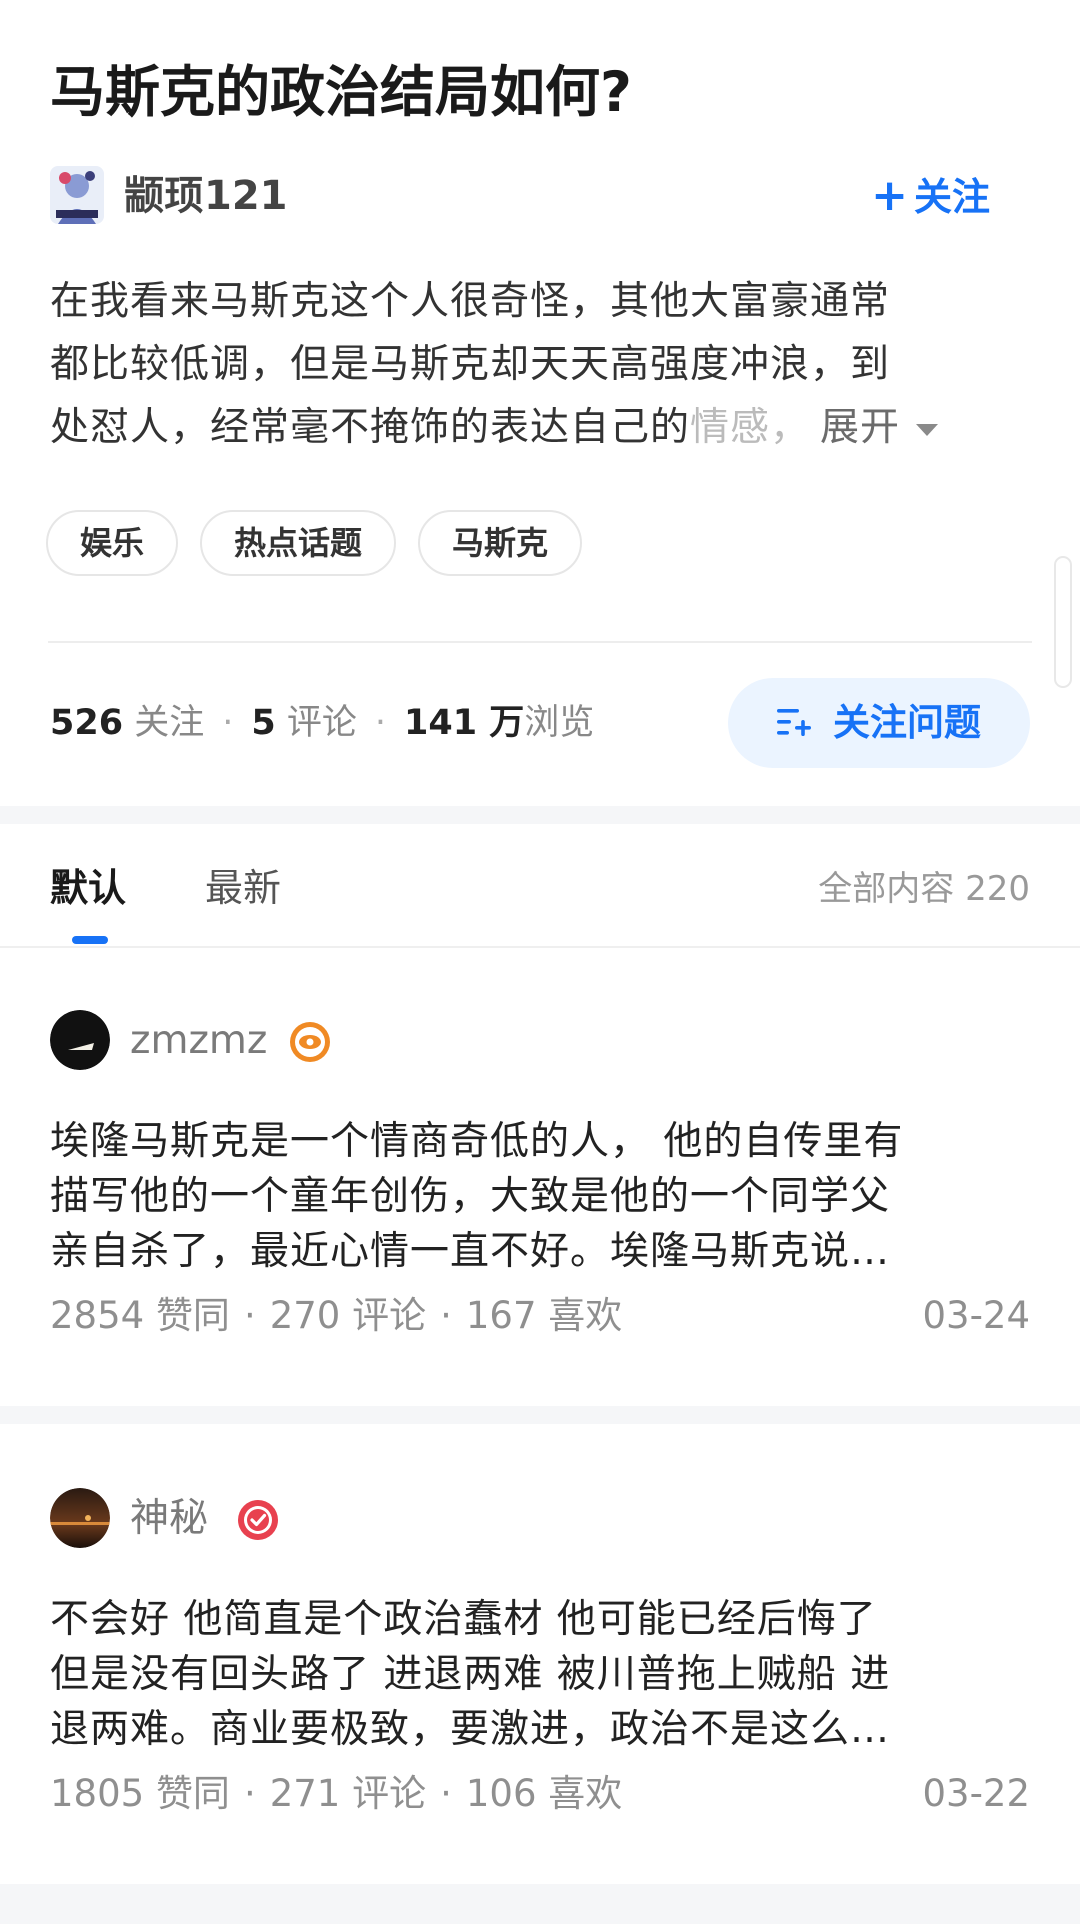 The height and width of the screenshot is (1924, 1080). Describe the element at coordinates (559, 723) in the screenshot. I see `views-label: 浏览` at that location.